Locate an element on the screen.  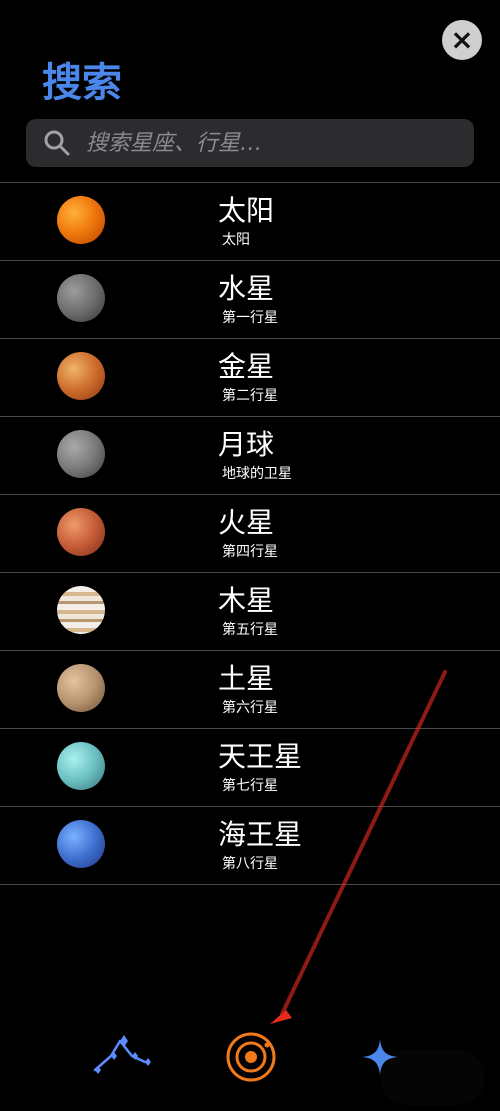
item-name: 火星 is located at coordinates (246, 522).